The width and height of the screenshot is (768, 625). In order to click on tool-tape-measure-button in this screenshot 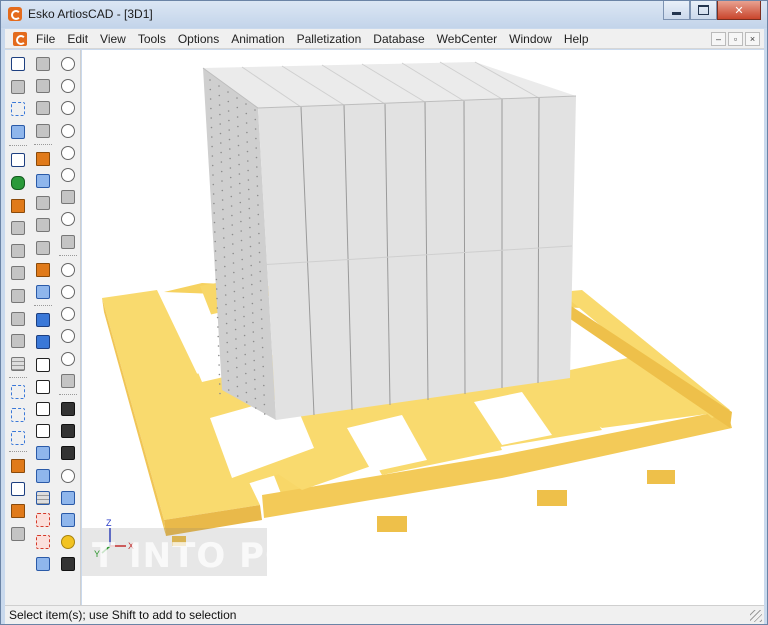, I will do `click(43, 159)`.